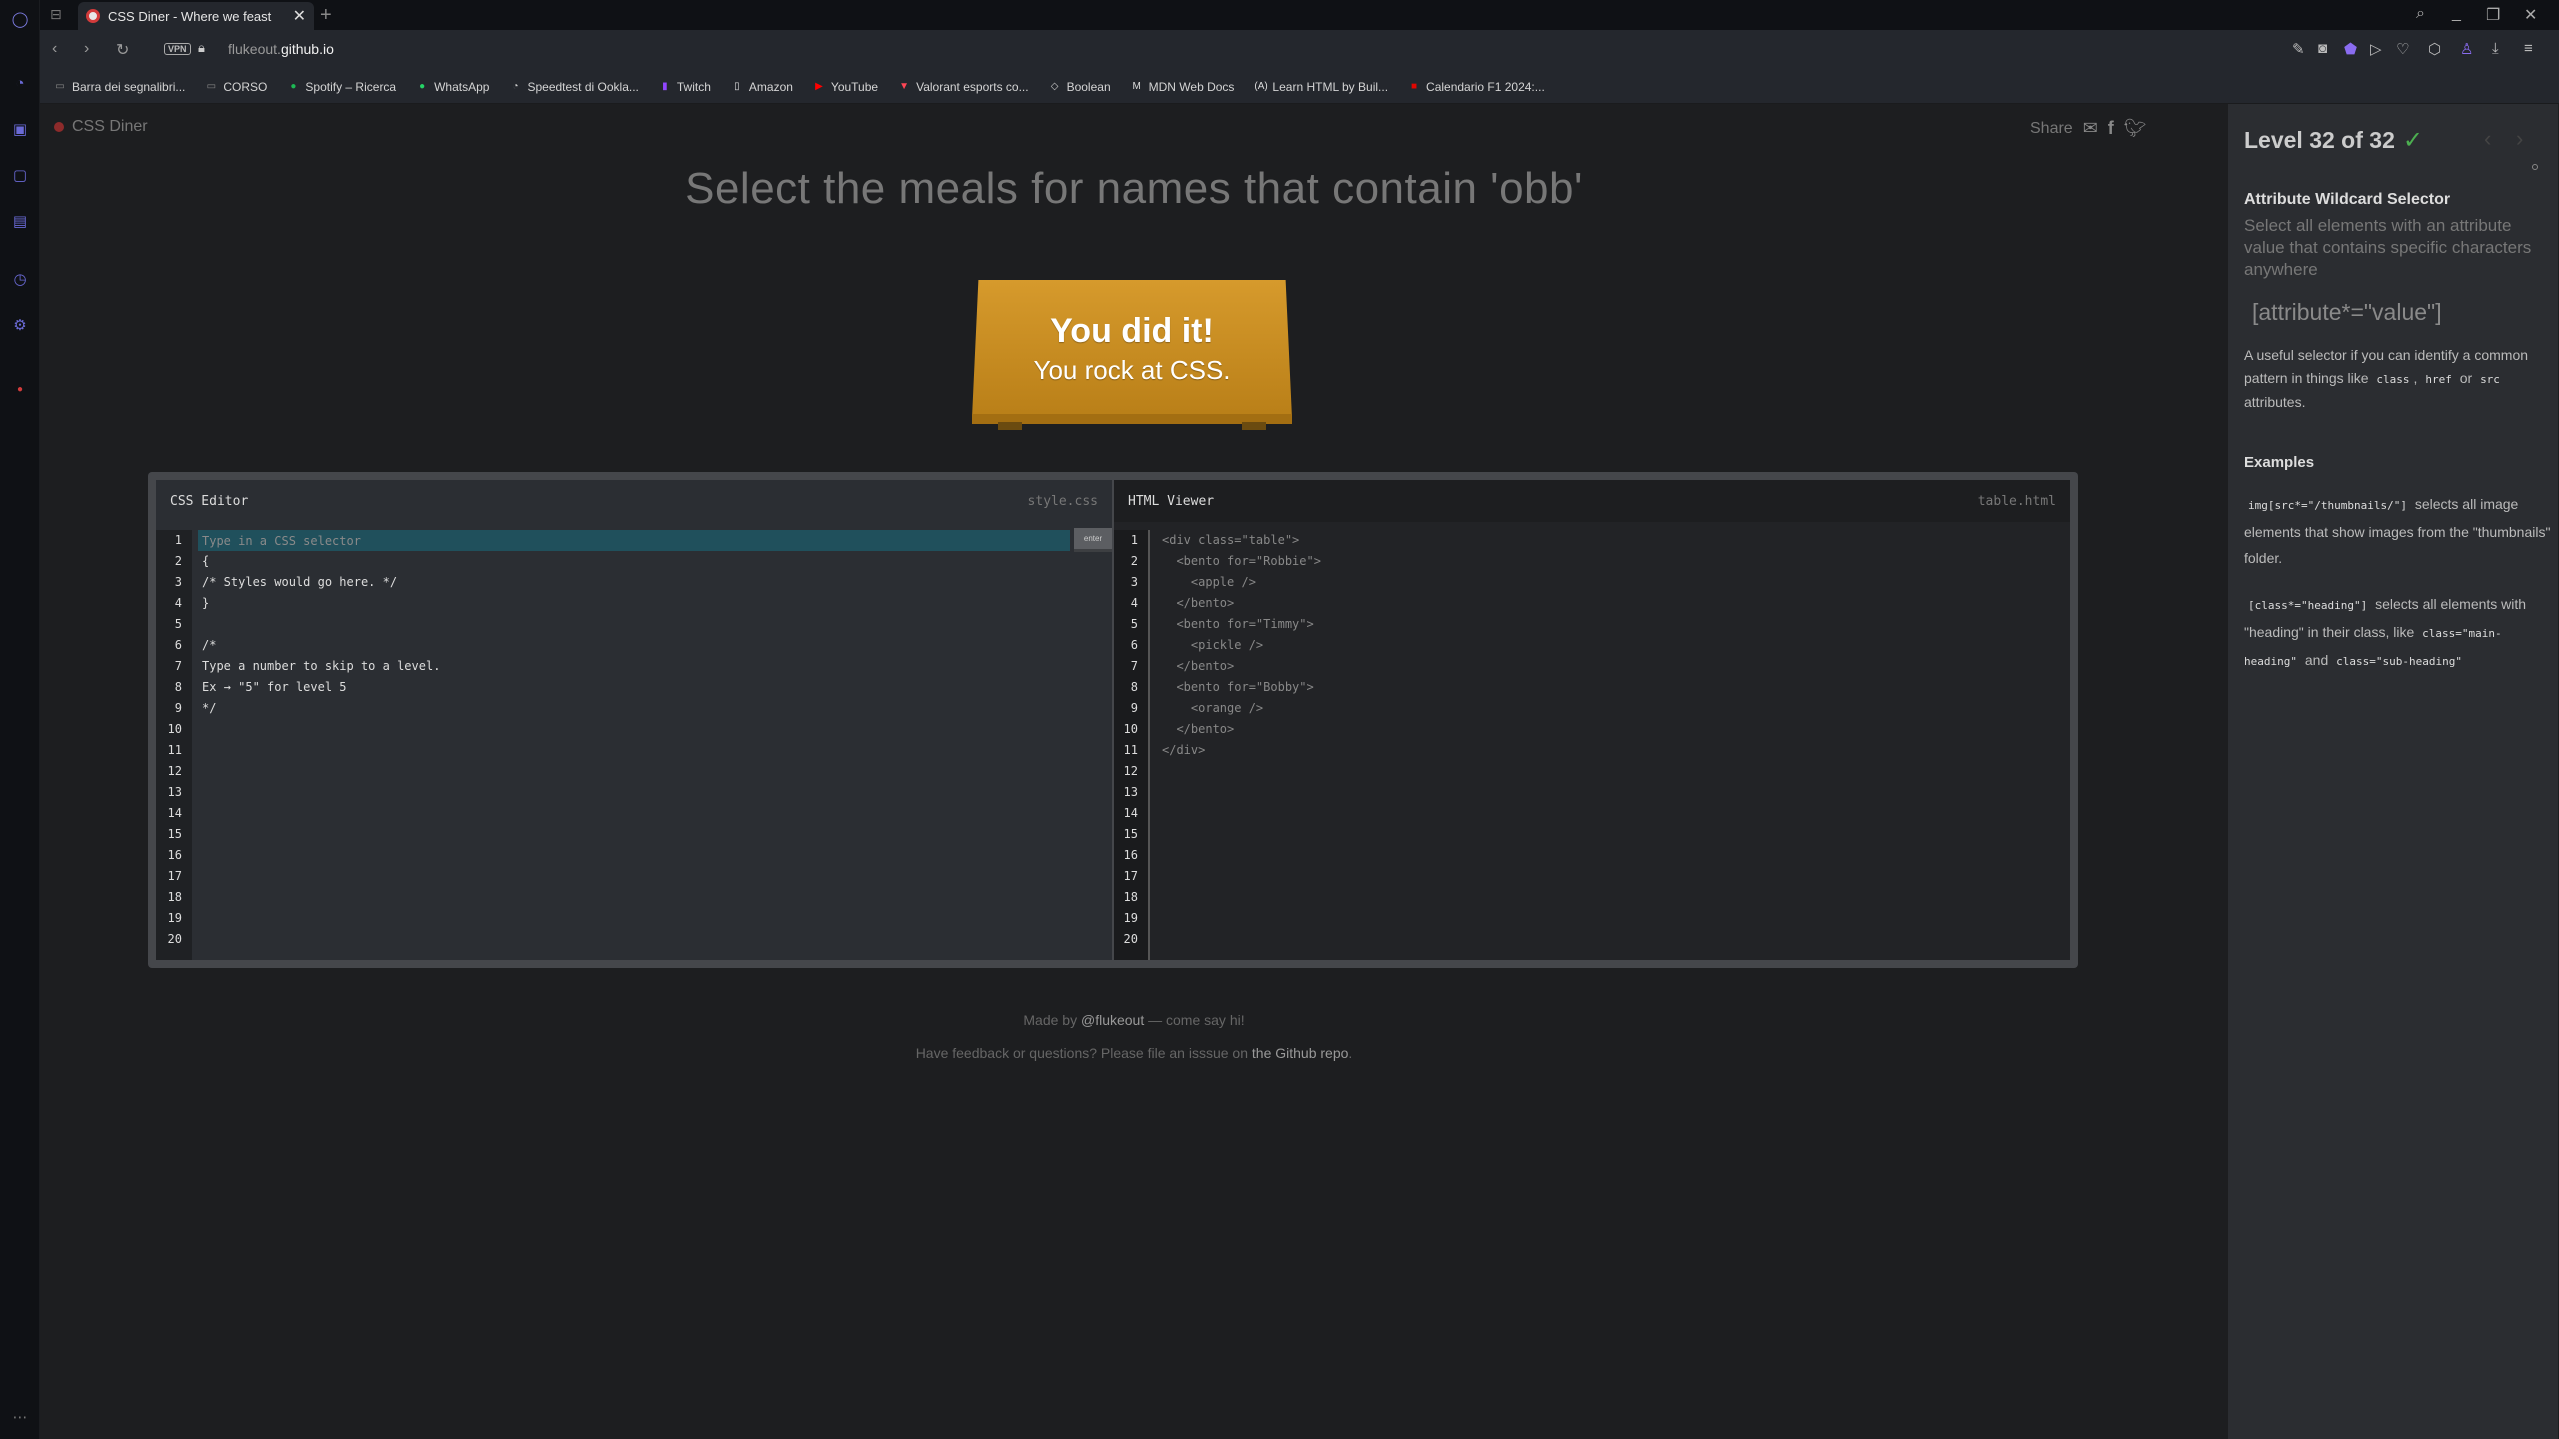 The image size is (2559, 1439). What do you see at coordinates (1254, 426) in the screenshot?
I see `table-leg` at bounding box center [1254, 426].